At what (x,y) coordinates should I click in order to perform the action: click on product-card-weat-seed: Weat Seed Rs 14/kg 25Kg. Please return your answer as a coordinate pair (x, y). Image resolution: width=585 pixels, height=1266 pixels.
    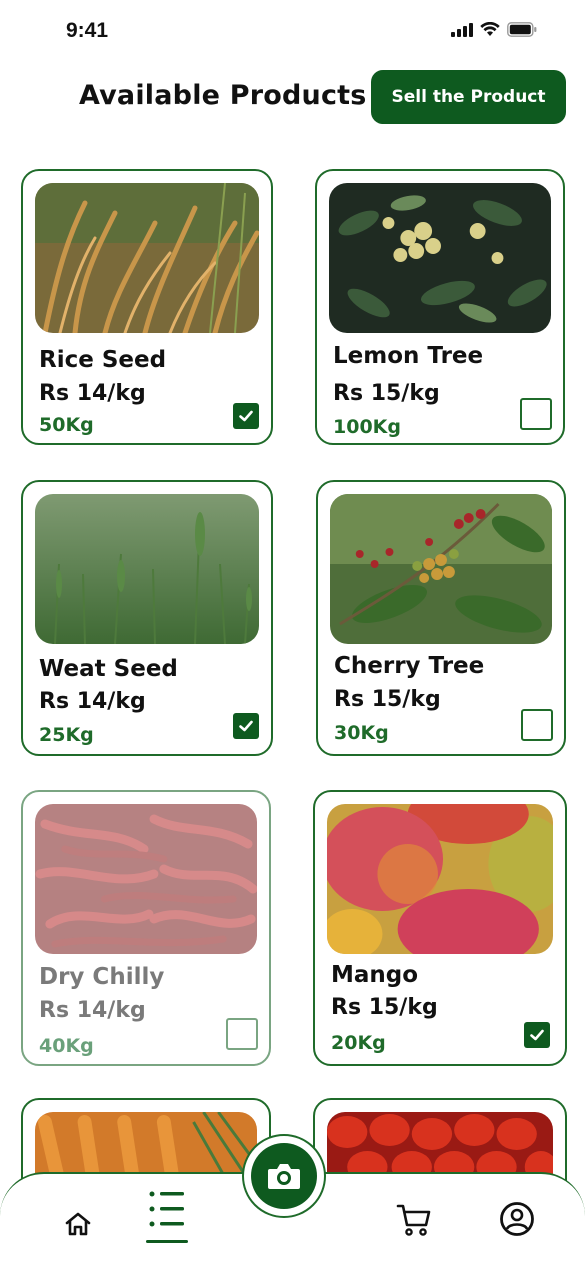
    Looking at the image, I should click on (147, 618).